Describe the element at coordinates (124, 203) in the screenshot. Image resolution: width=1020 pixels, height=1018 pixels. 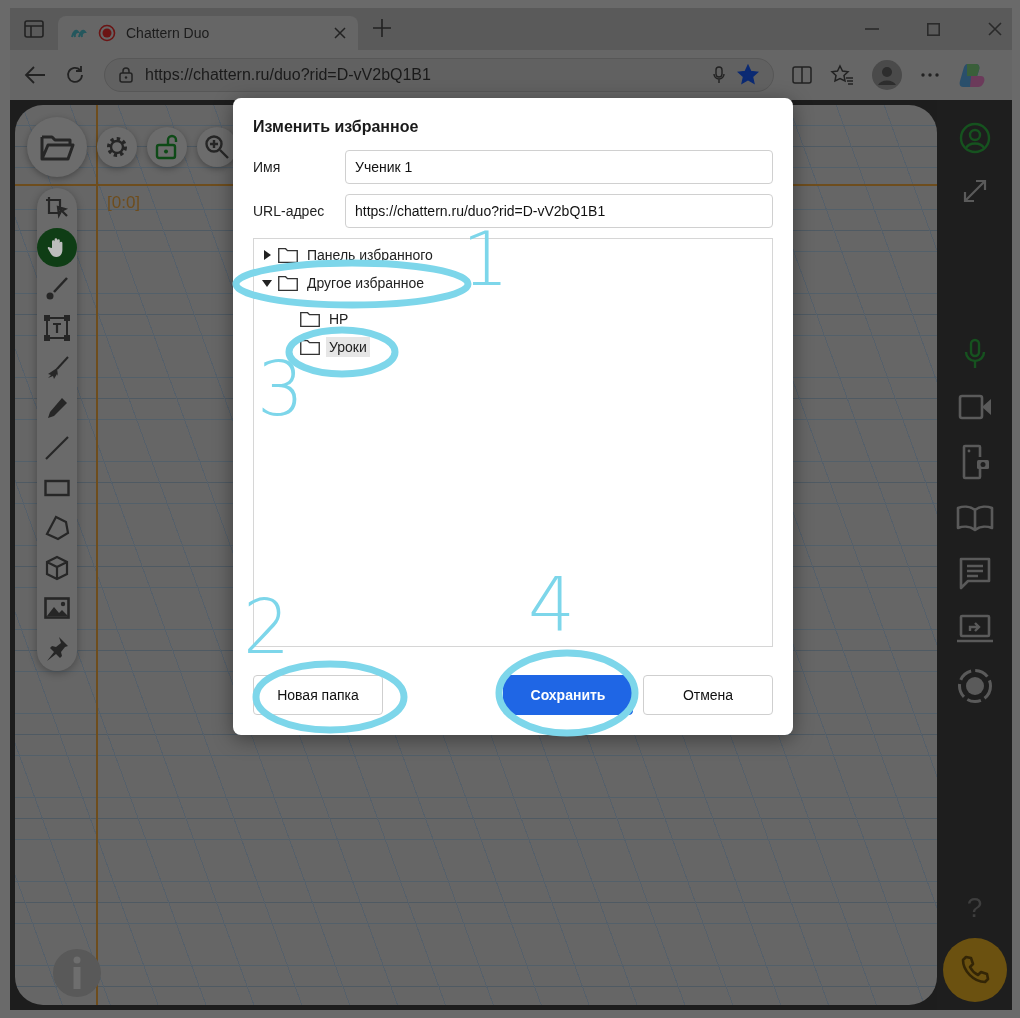
I see `origin-label: [0:0]` at that location.